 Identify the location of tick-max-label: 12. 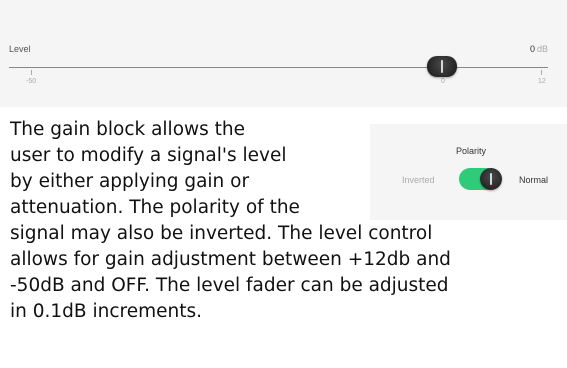
(542, 81).